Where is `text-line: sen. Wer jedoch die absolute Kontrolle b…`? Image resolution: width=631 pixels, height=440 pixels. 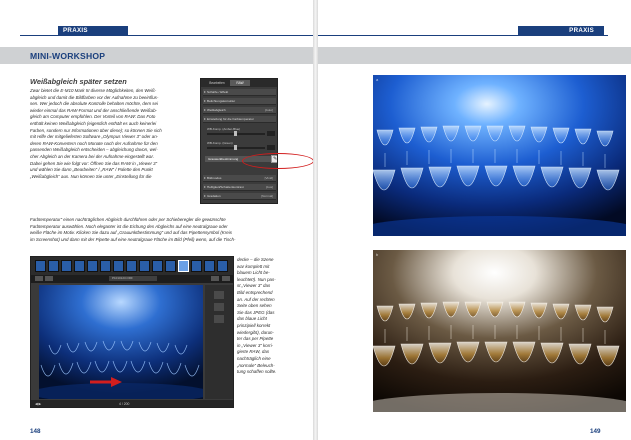 text-line: sen. Wer jedoch die absolute Kontrolle b… is located at coordinates (94, 104).